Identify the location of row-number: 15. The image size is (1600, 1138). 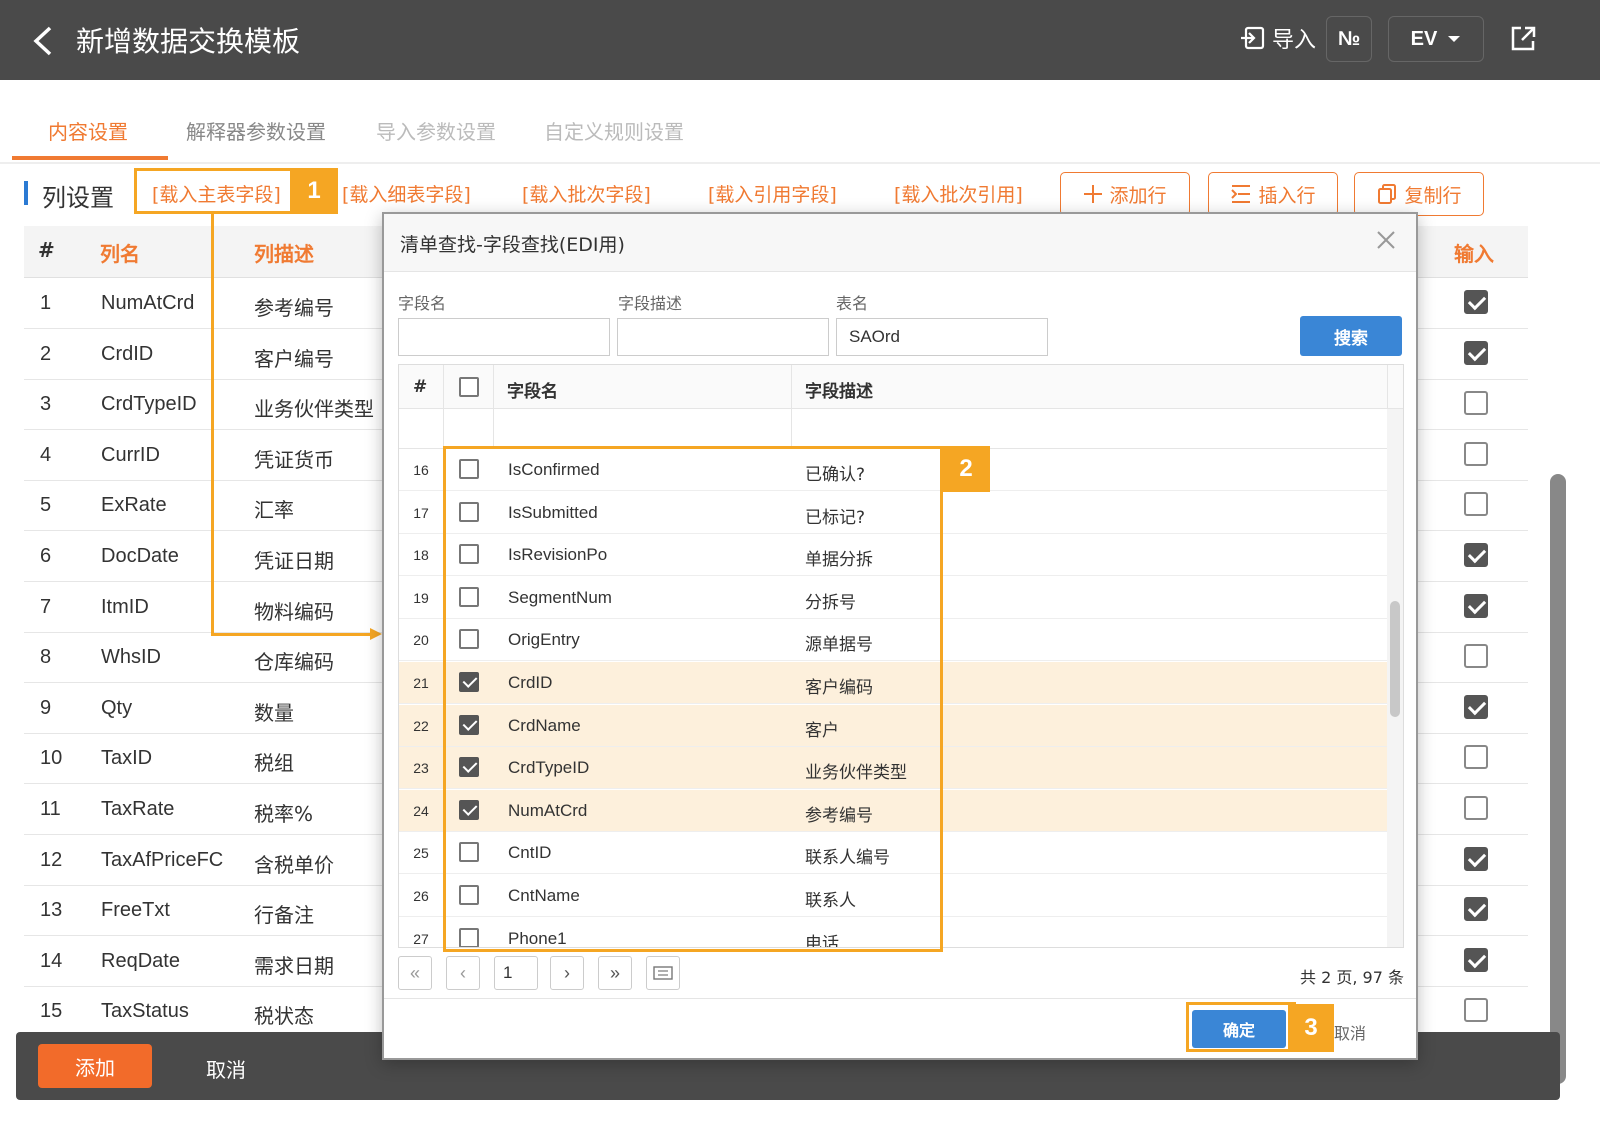
(51, 1011).